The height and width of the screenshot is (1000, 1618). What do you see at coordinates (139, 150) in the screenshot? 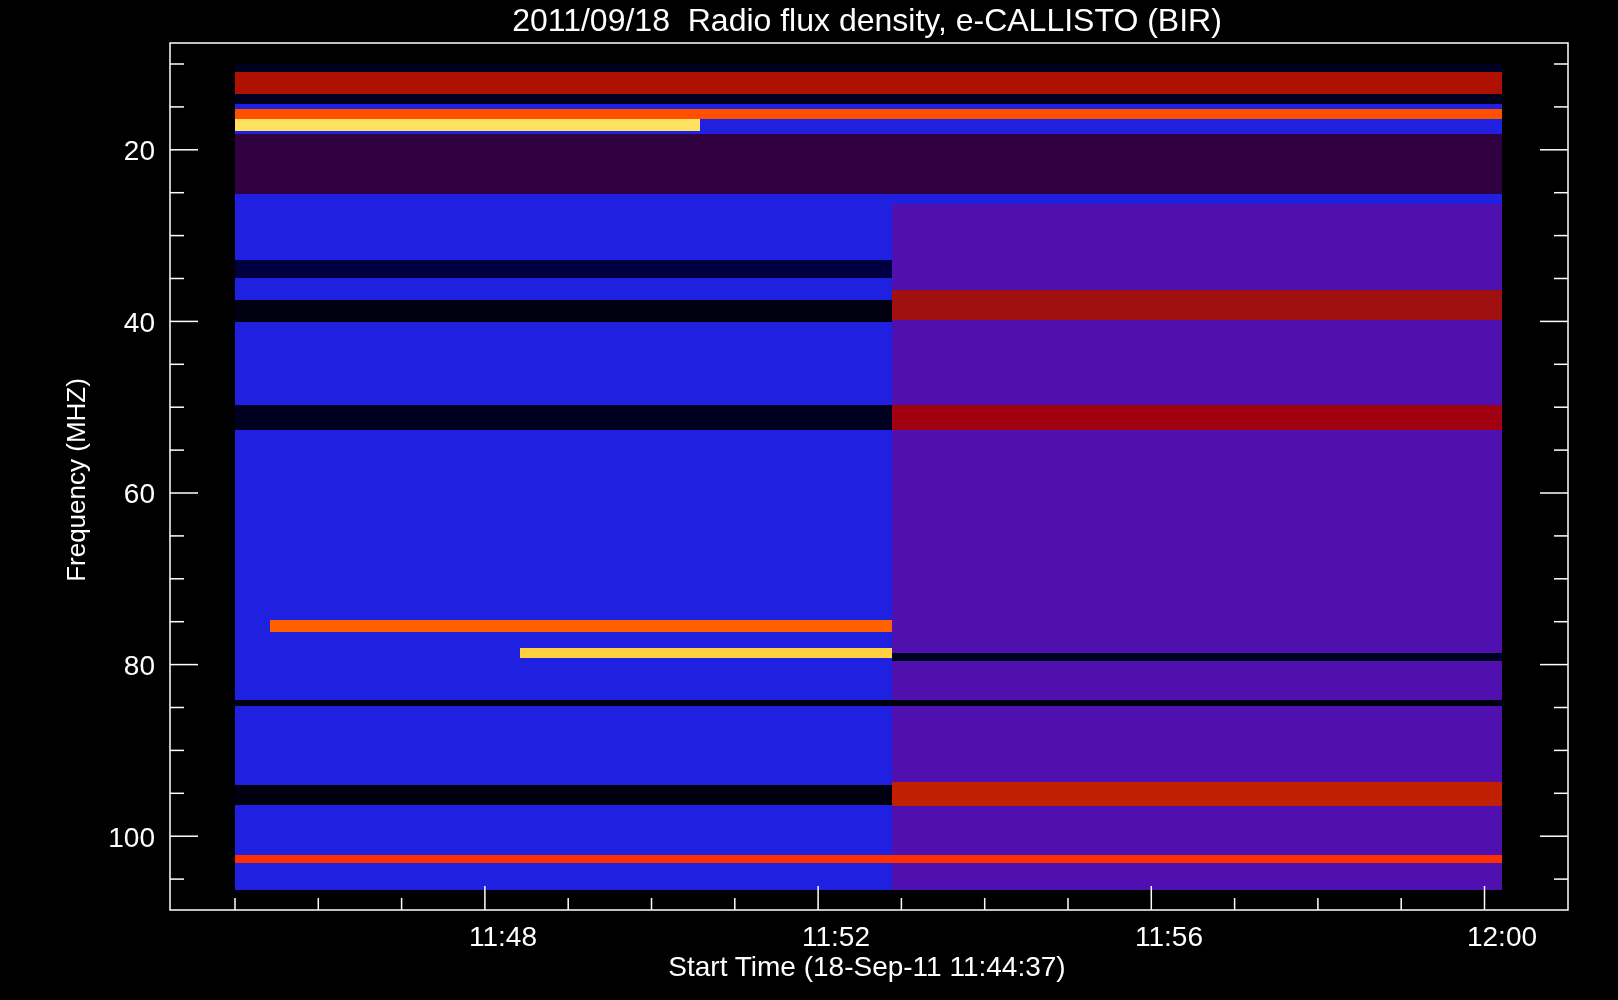
I see `y-tick-label: 20` at bounding box center [139, 150].